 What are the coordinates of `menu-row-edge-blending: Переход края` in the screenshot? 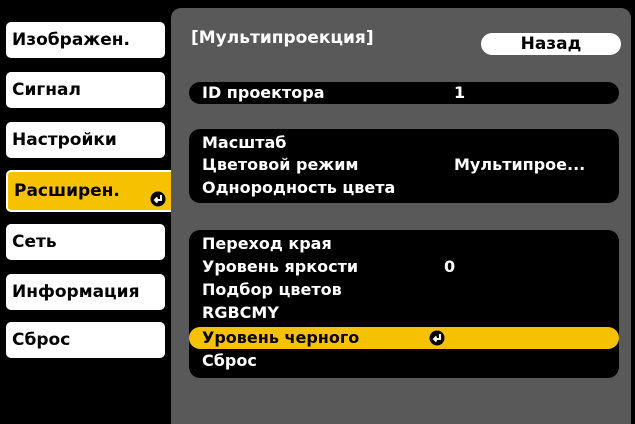 It's located at (404, 244).